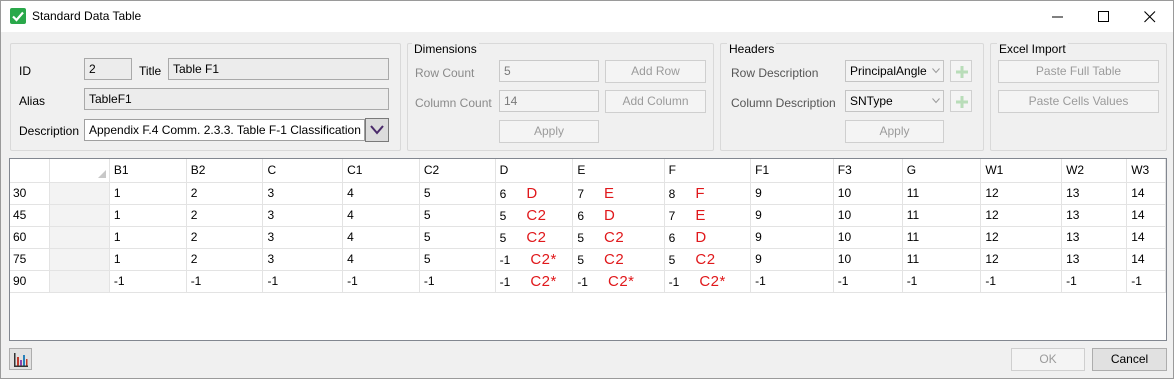 This screenshot has width=1174, height=379. Describe the element at coordinates (148, 171) in the screenshot. I see `column-header: B1` at that location.